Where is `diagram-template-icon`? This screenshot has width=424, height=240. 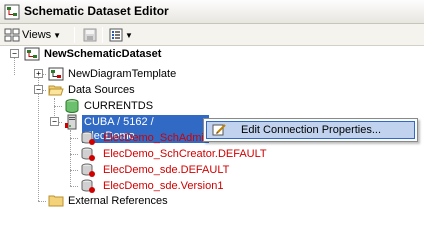 diagram-template-icon is located at coordinates (56, 74).